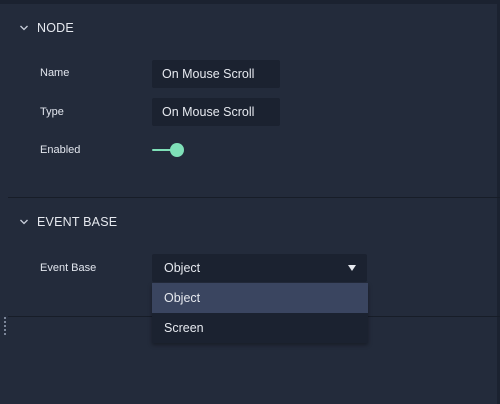 The image size is (500, 404). What do you see at coordinates (68, 268) in the screenshot?
I see `event-base-label: Event Base` at bounding box center [68, 268].